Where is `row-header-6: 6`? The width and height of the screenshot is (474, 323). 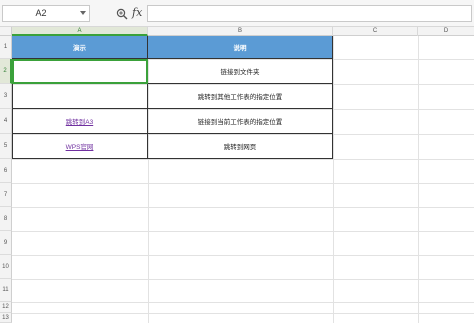
row-header-6: 6 is located at coordinates (6, 171).